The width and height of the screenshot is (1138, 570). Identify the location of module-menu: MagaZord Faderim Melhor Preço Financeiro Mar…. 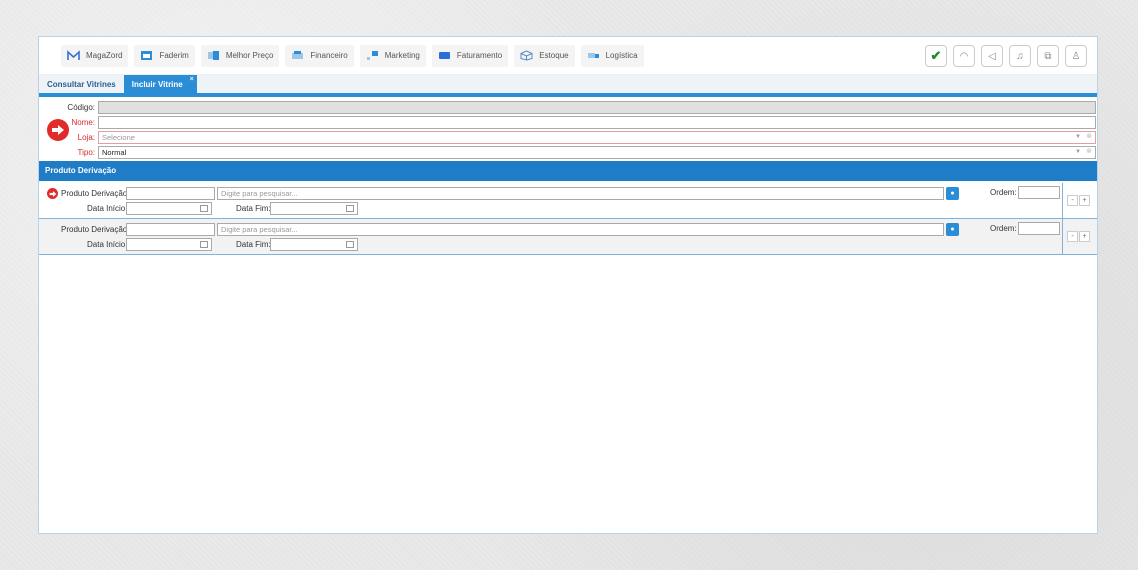
(355, 55).